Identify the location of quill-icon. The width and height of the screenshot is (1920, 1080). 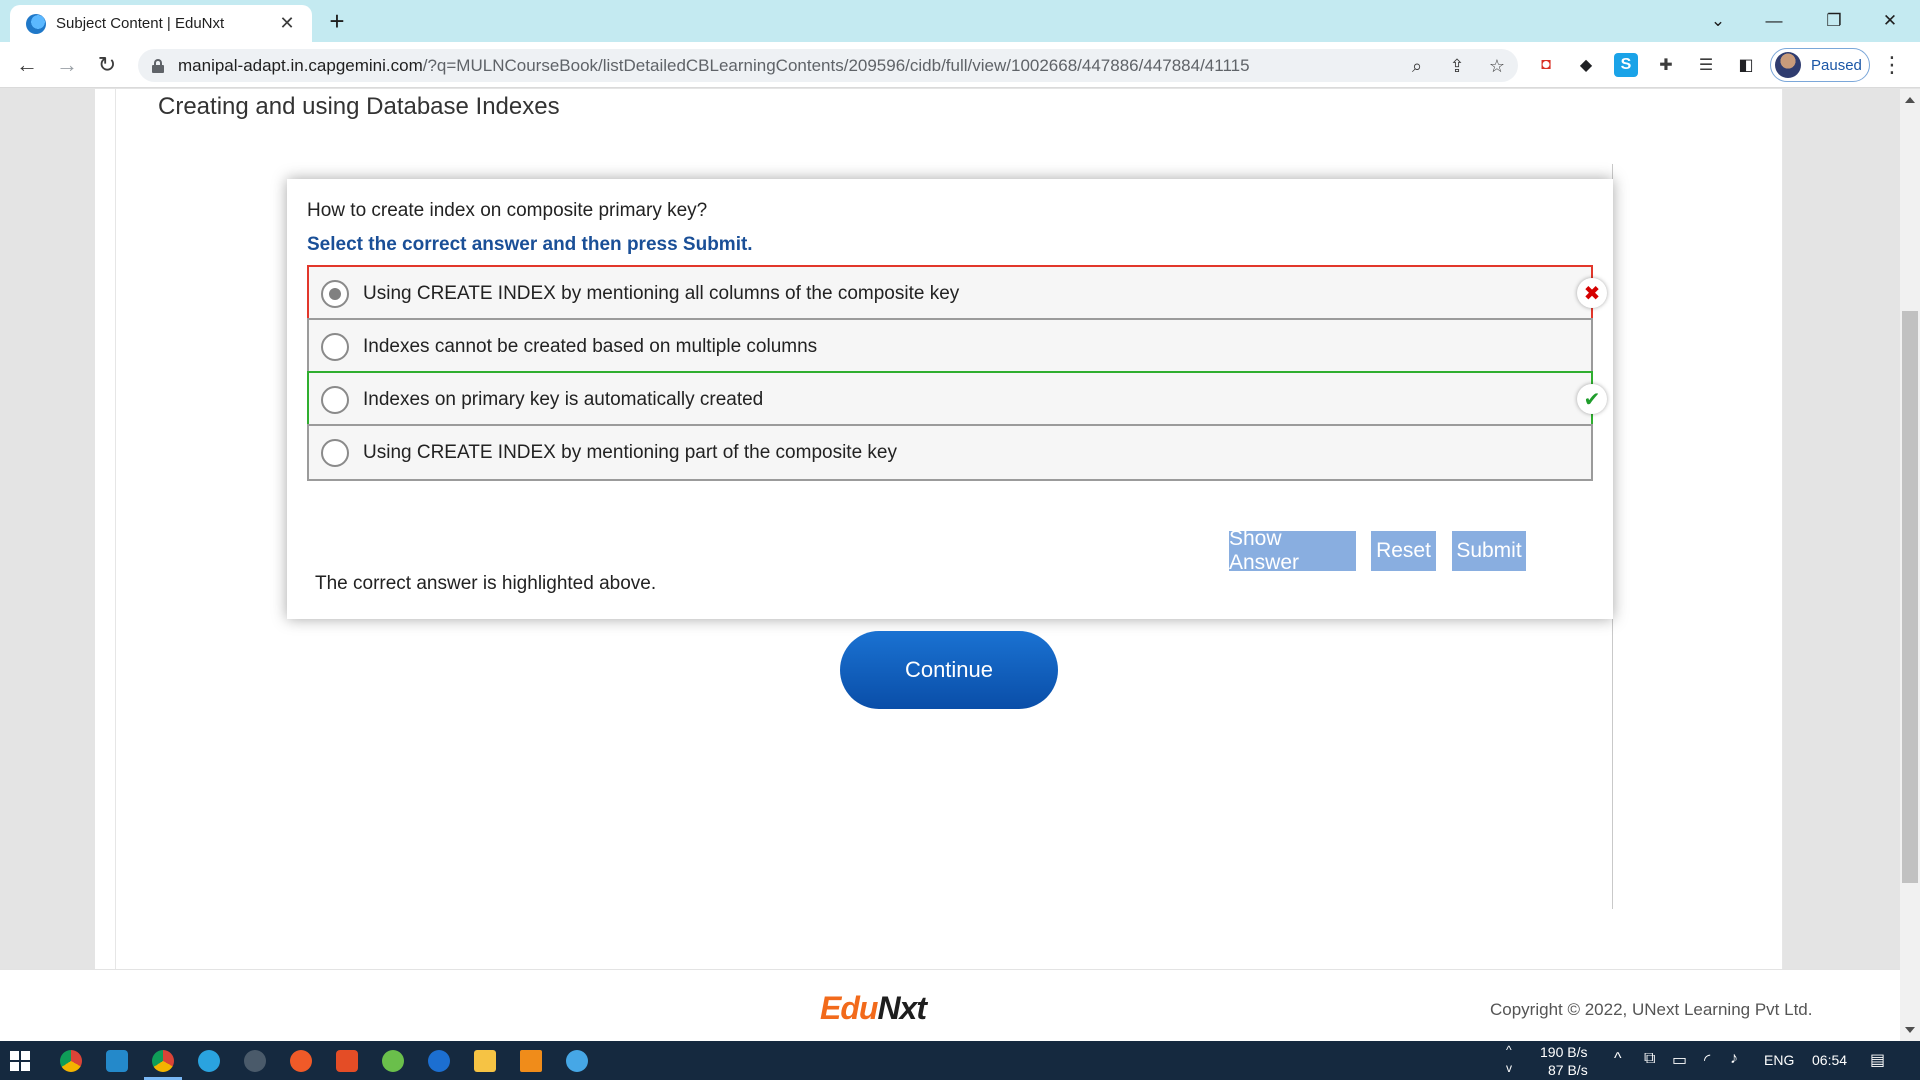
(255, 1060).